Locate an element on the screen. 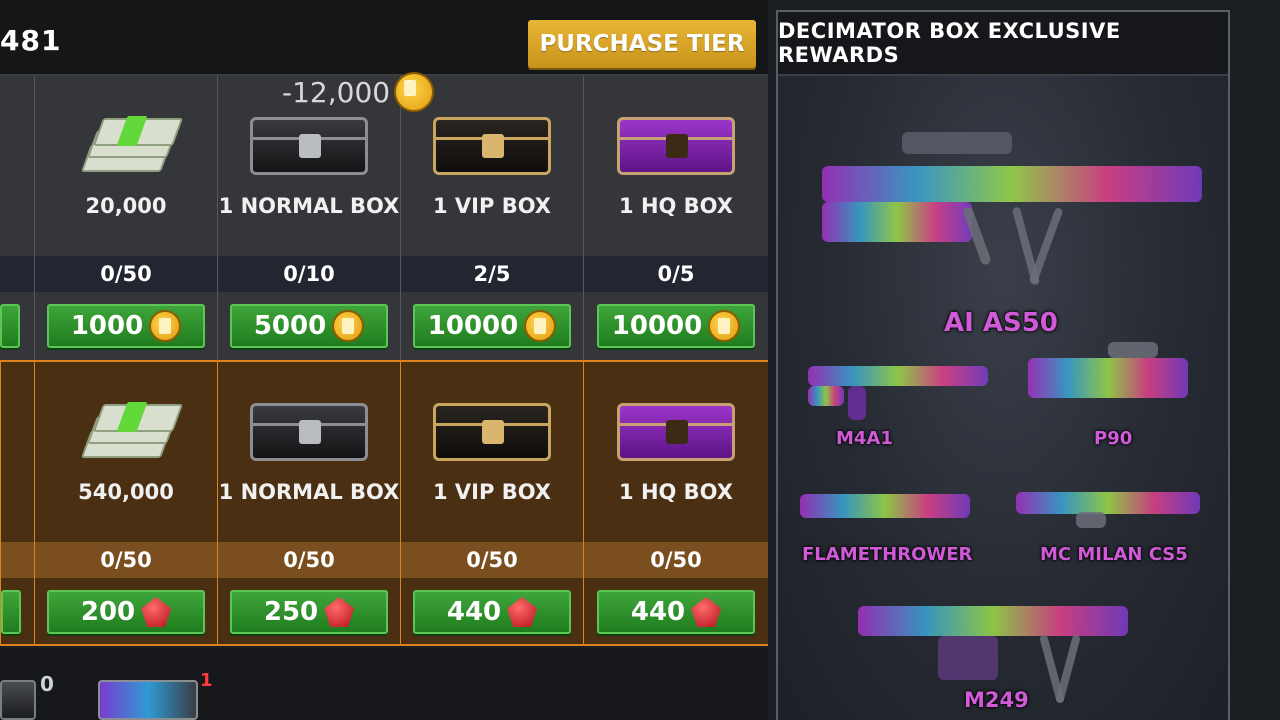  machine-gun-icon is located at coordinates (1108, 507).